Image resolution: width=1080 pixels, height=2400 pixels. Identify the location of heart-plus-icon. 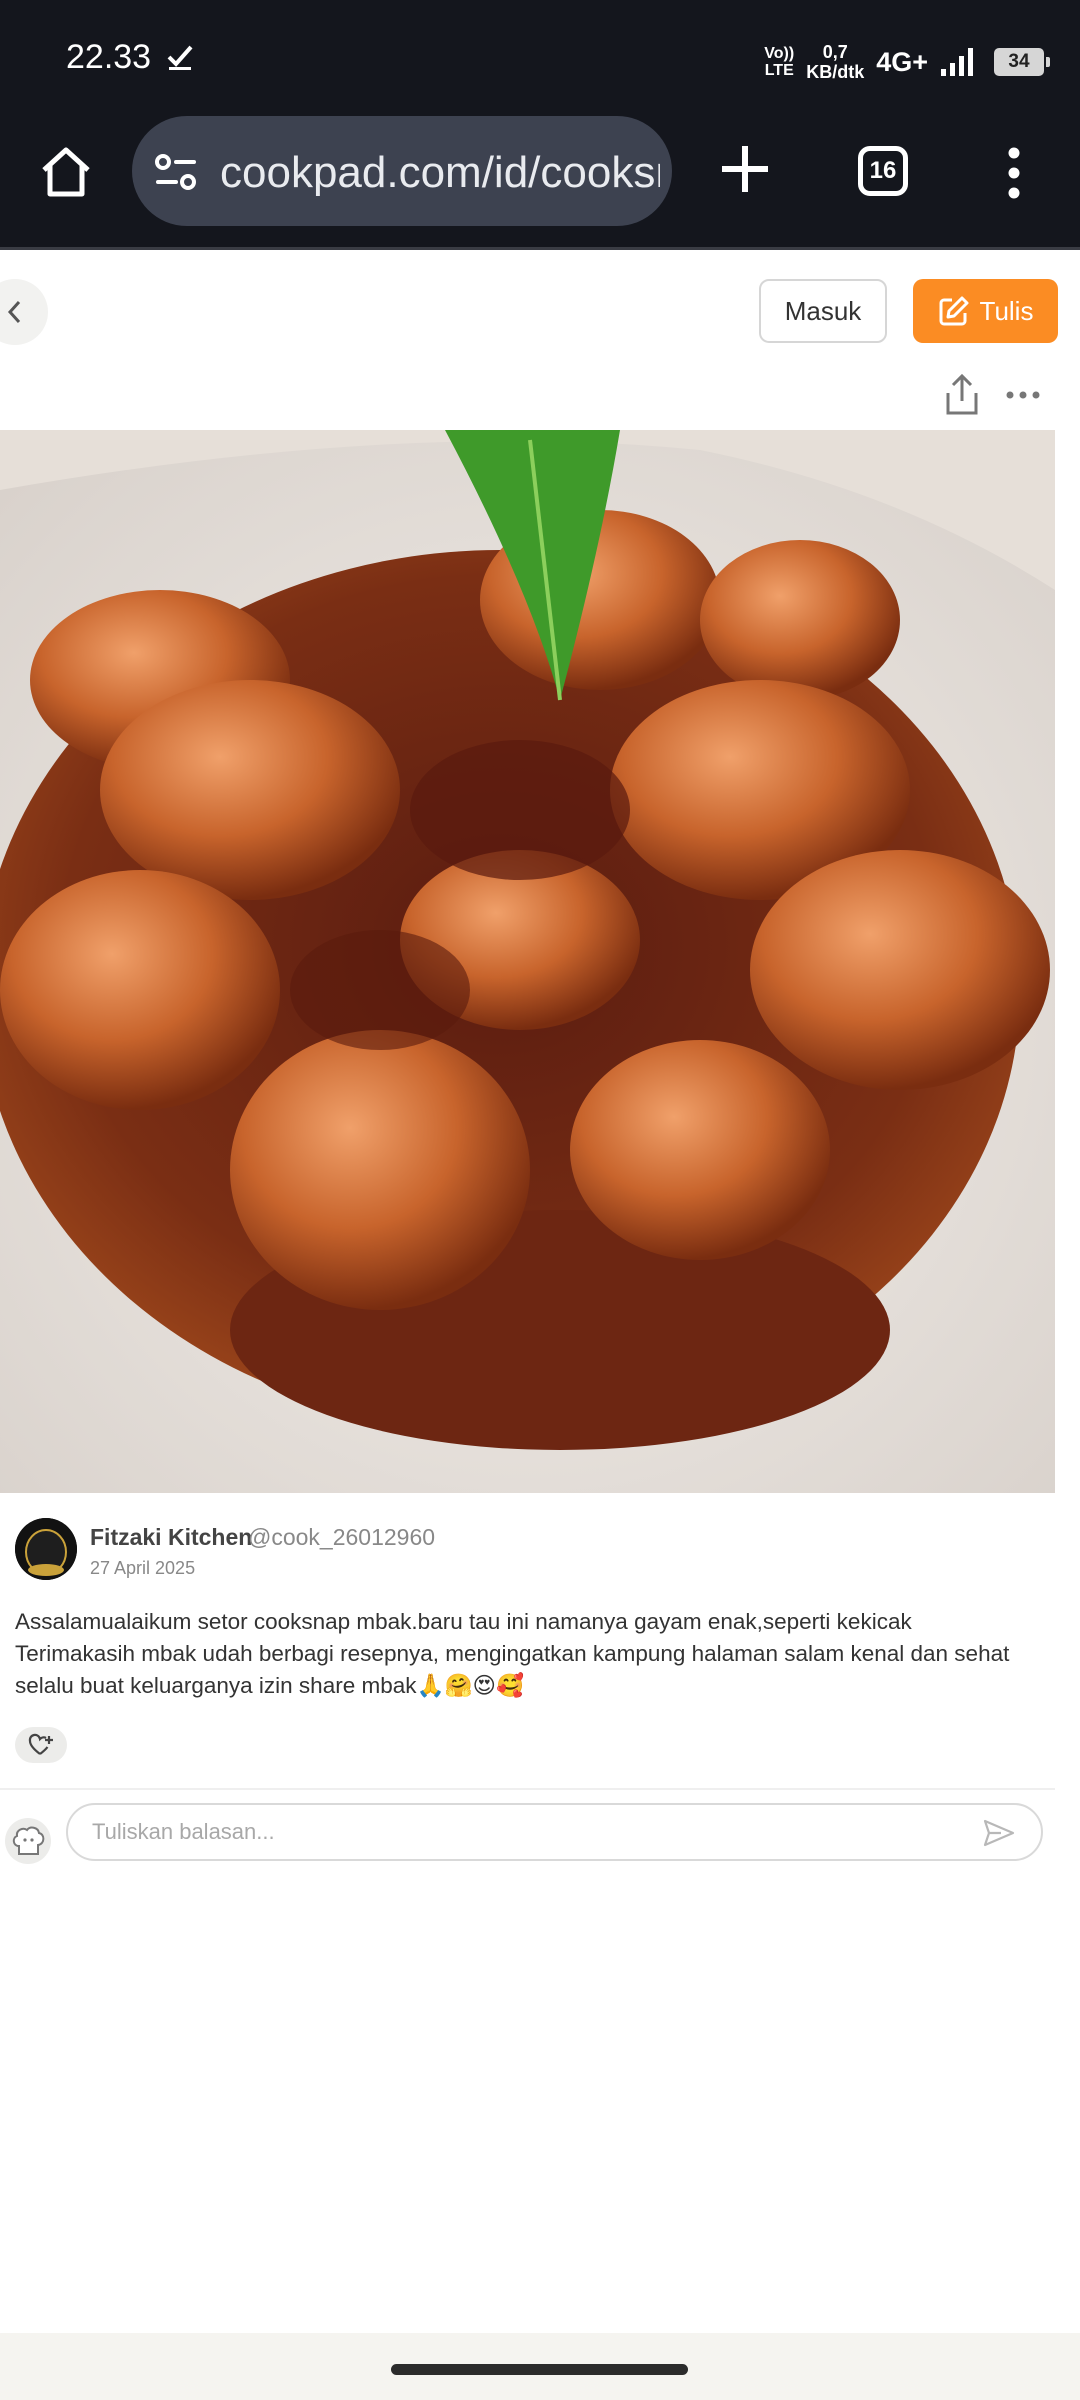
(40, 1744).